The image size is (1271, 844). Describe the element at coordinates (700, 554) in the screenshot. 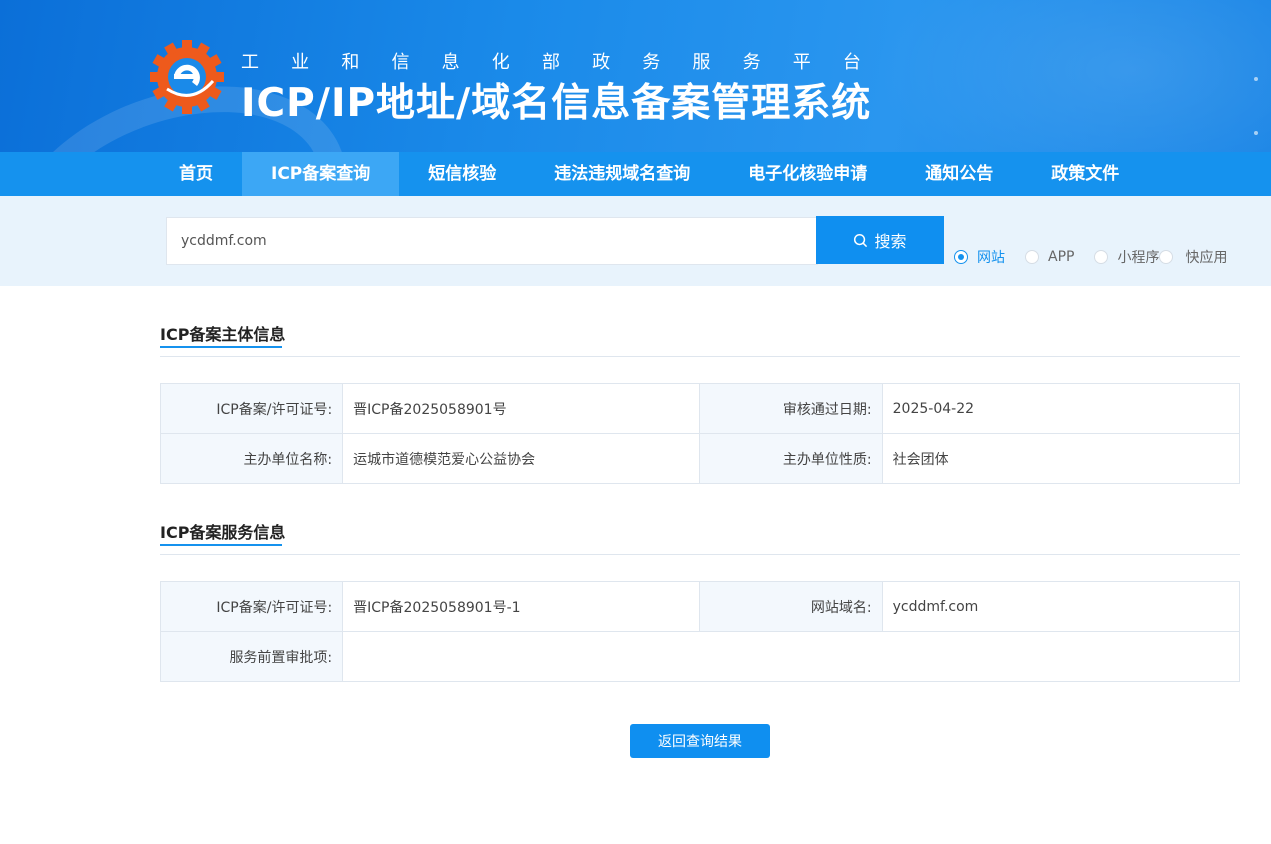

I see `service-section-rule` at that location.